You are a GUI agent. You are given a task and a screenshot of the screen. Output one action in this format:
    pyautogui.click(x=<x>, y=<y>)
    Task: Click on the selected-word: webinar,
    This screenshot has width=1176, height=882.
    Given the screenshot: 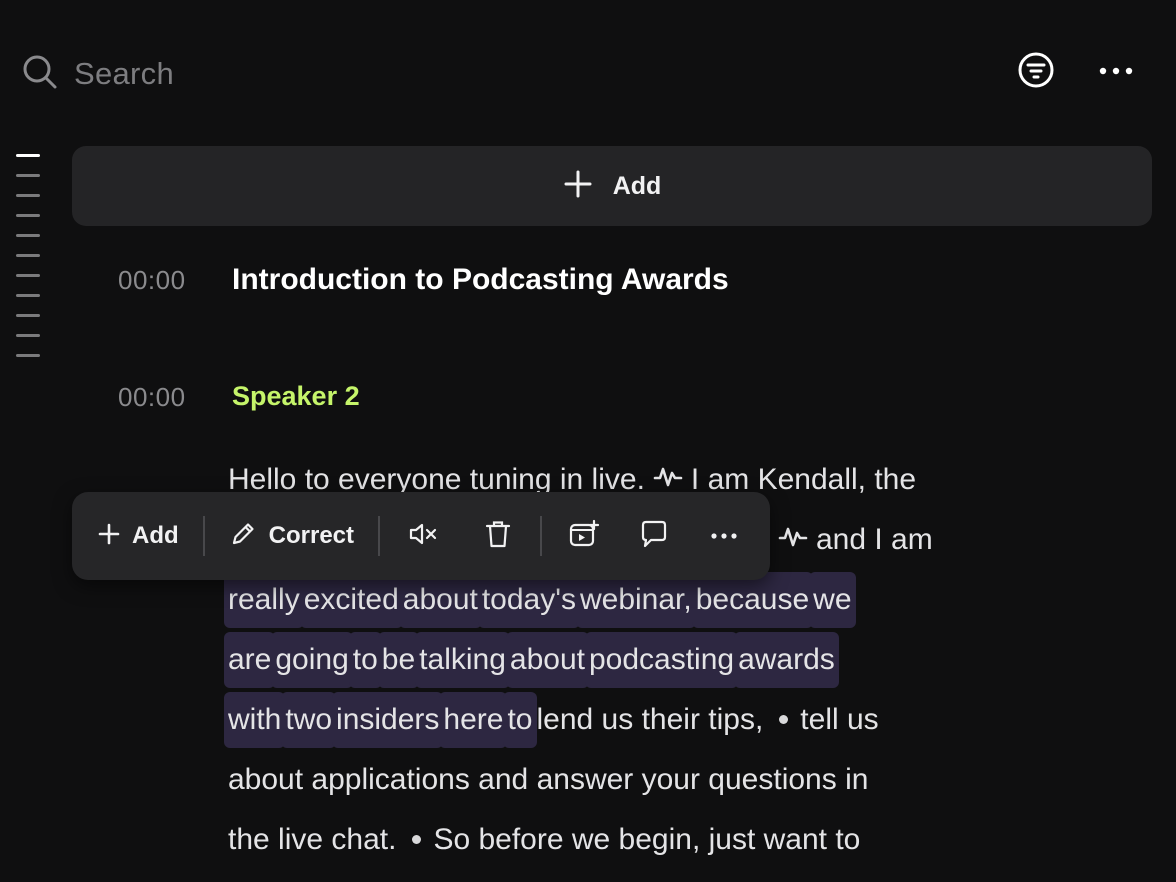 What is the action you would take?
    pyautogui.click(x=635, y=600)
    